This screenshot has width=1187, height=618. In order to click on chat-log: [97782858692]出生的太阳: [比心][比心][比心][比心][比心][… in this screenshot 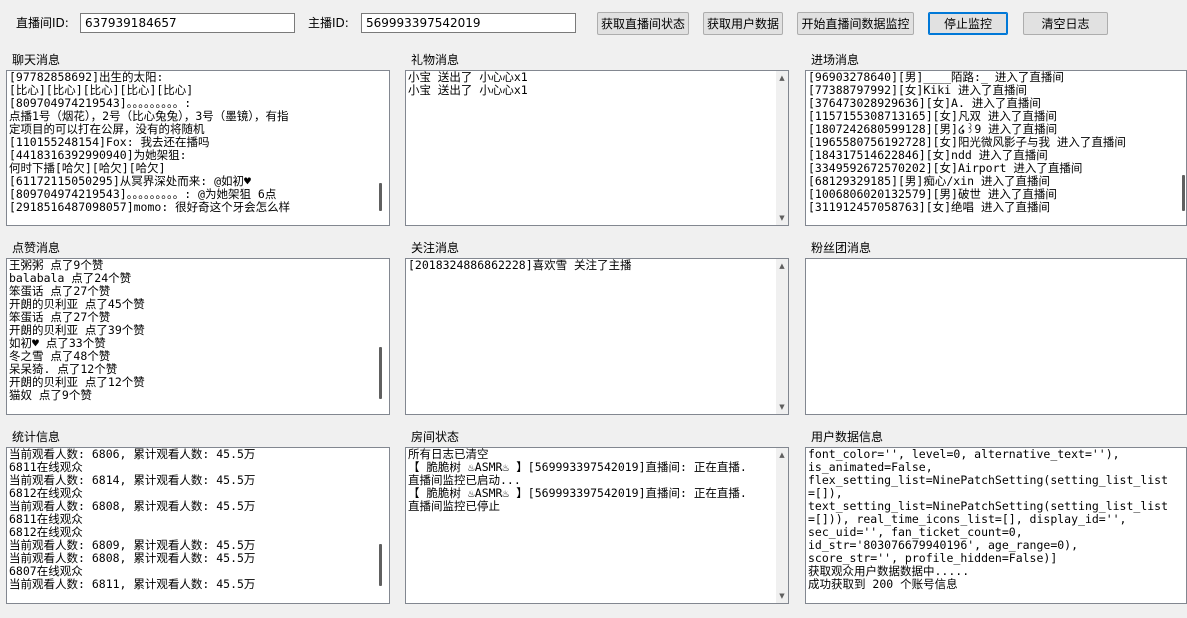, I will do `click(198, 148)`.